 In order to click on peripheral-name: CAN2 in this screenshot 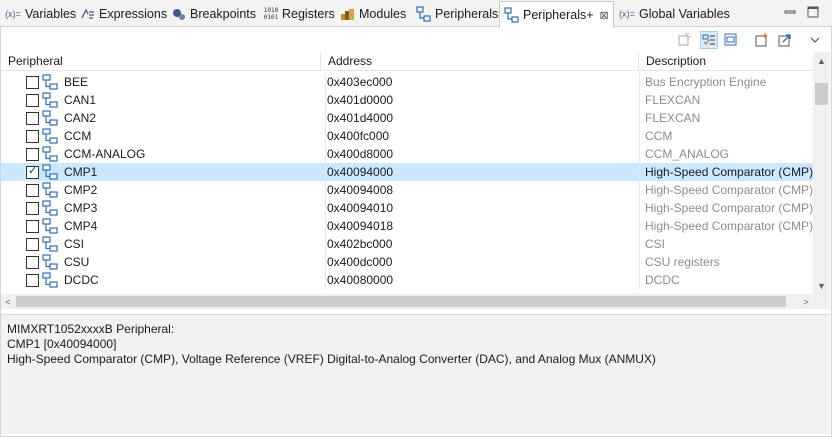, I will do `click(80, 118)`.